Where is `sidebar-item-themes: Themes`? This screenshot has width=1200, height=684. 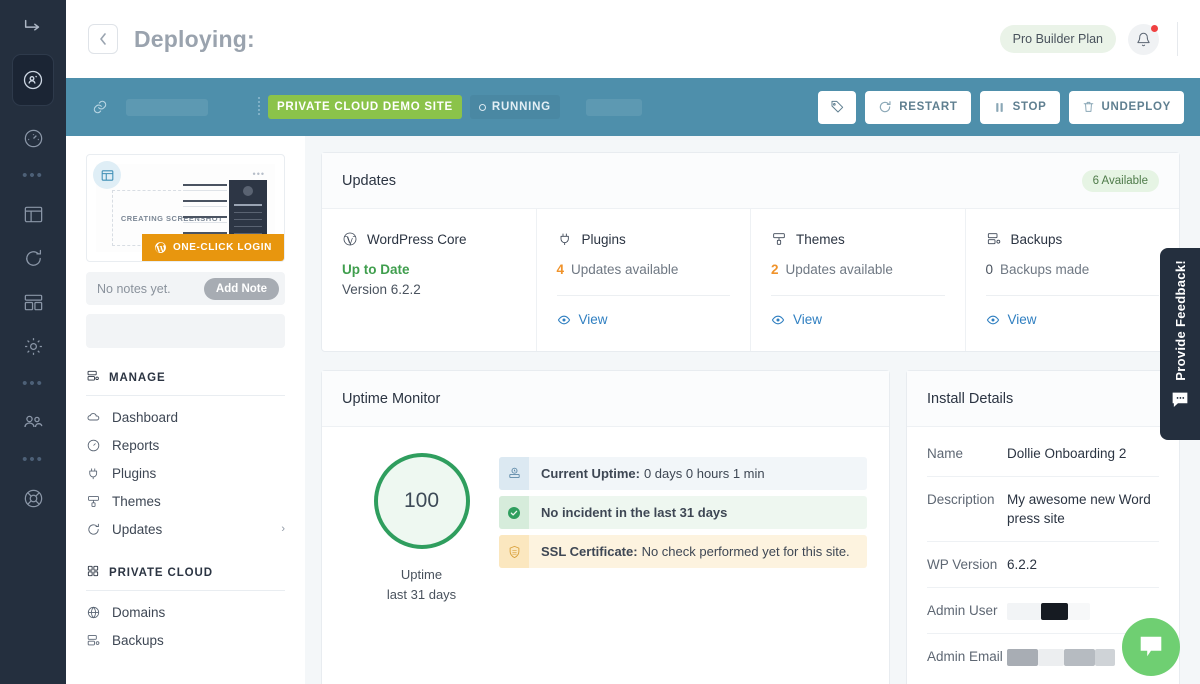
sidebar-item-themes: Themes is located at coordinates (185, 501).